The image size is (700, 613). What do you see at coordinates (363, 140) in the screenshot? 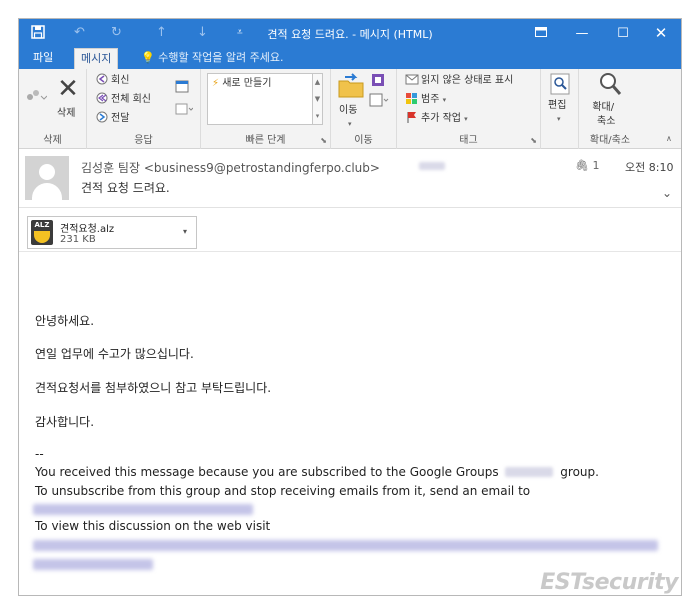
I see `ribbon-group-label: 이동` at bounding box center [363, 140].